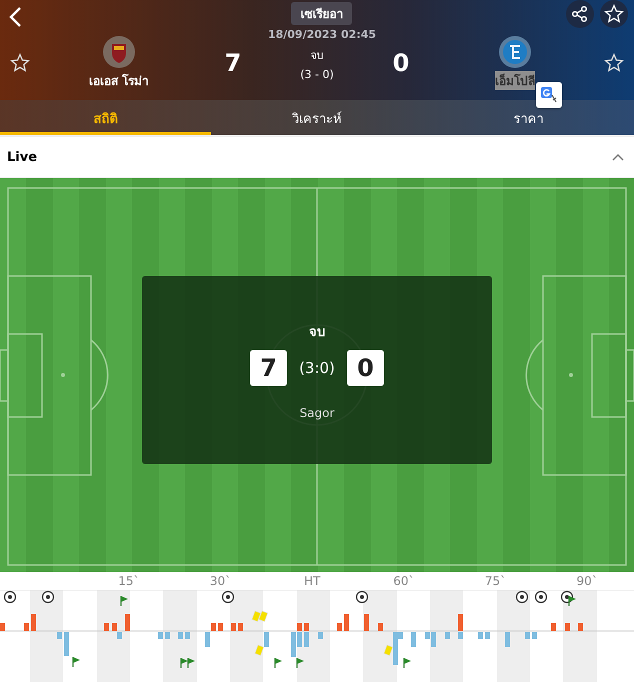  What do you see at coordinates (515, 80) in the screenshot?
I see `away-team-name: เอ็มโปลี` at bounding box center [515, 80].